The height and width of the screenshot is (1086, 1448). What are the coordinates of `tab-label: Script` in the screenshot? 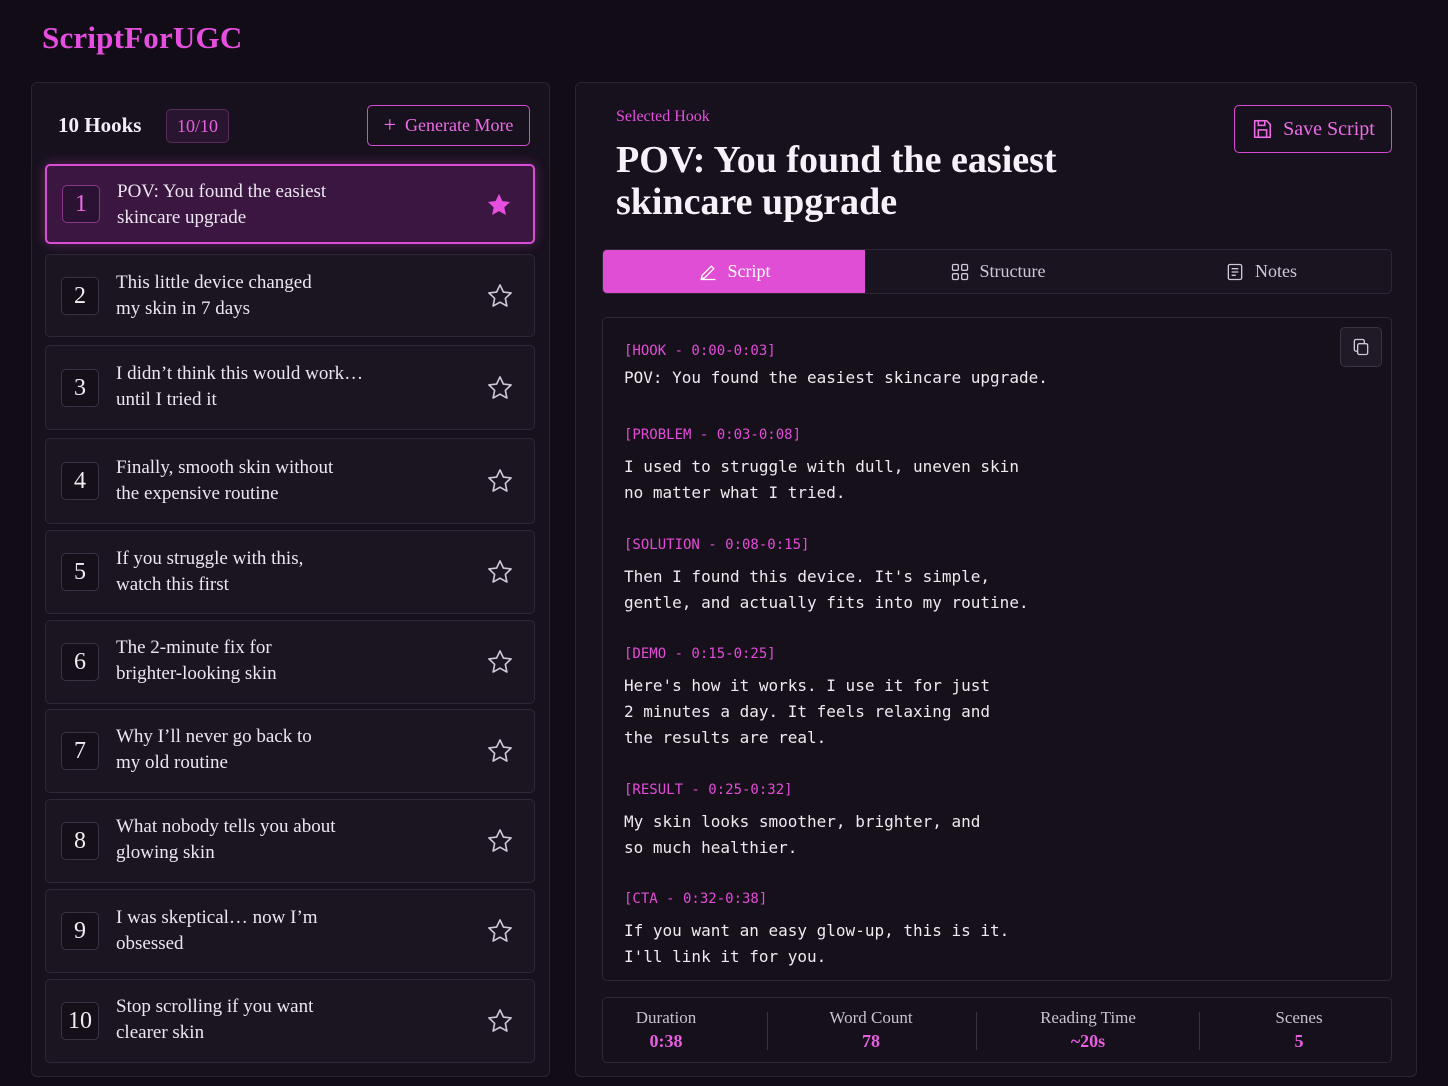 It's located at (749, 271).